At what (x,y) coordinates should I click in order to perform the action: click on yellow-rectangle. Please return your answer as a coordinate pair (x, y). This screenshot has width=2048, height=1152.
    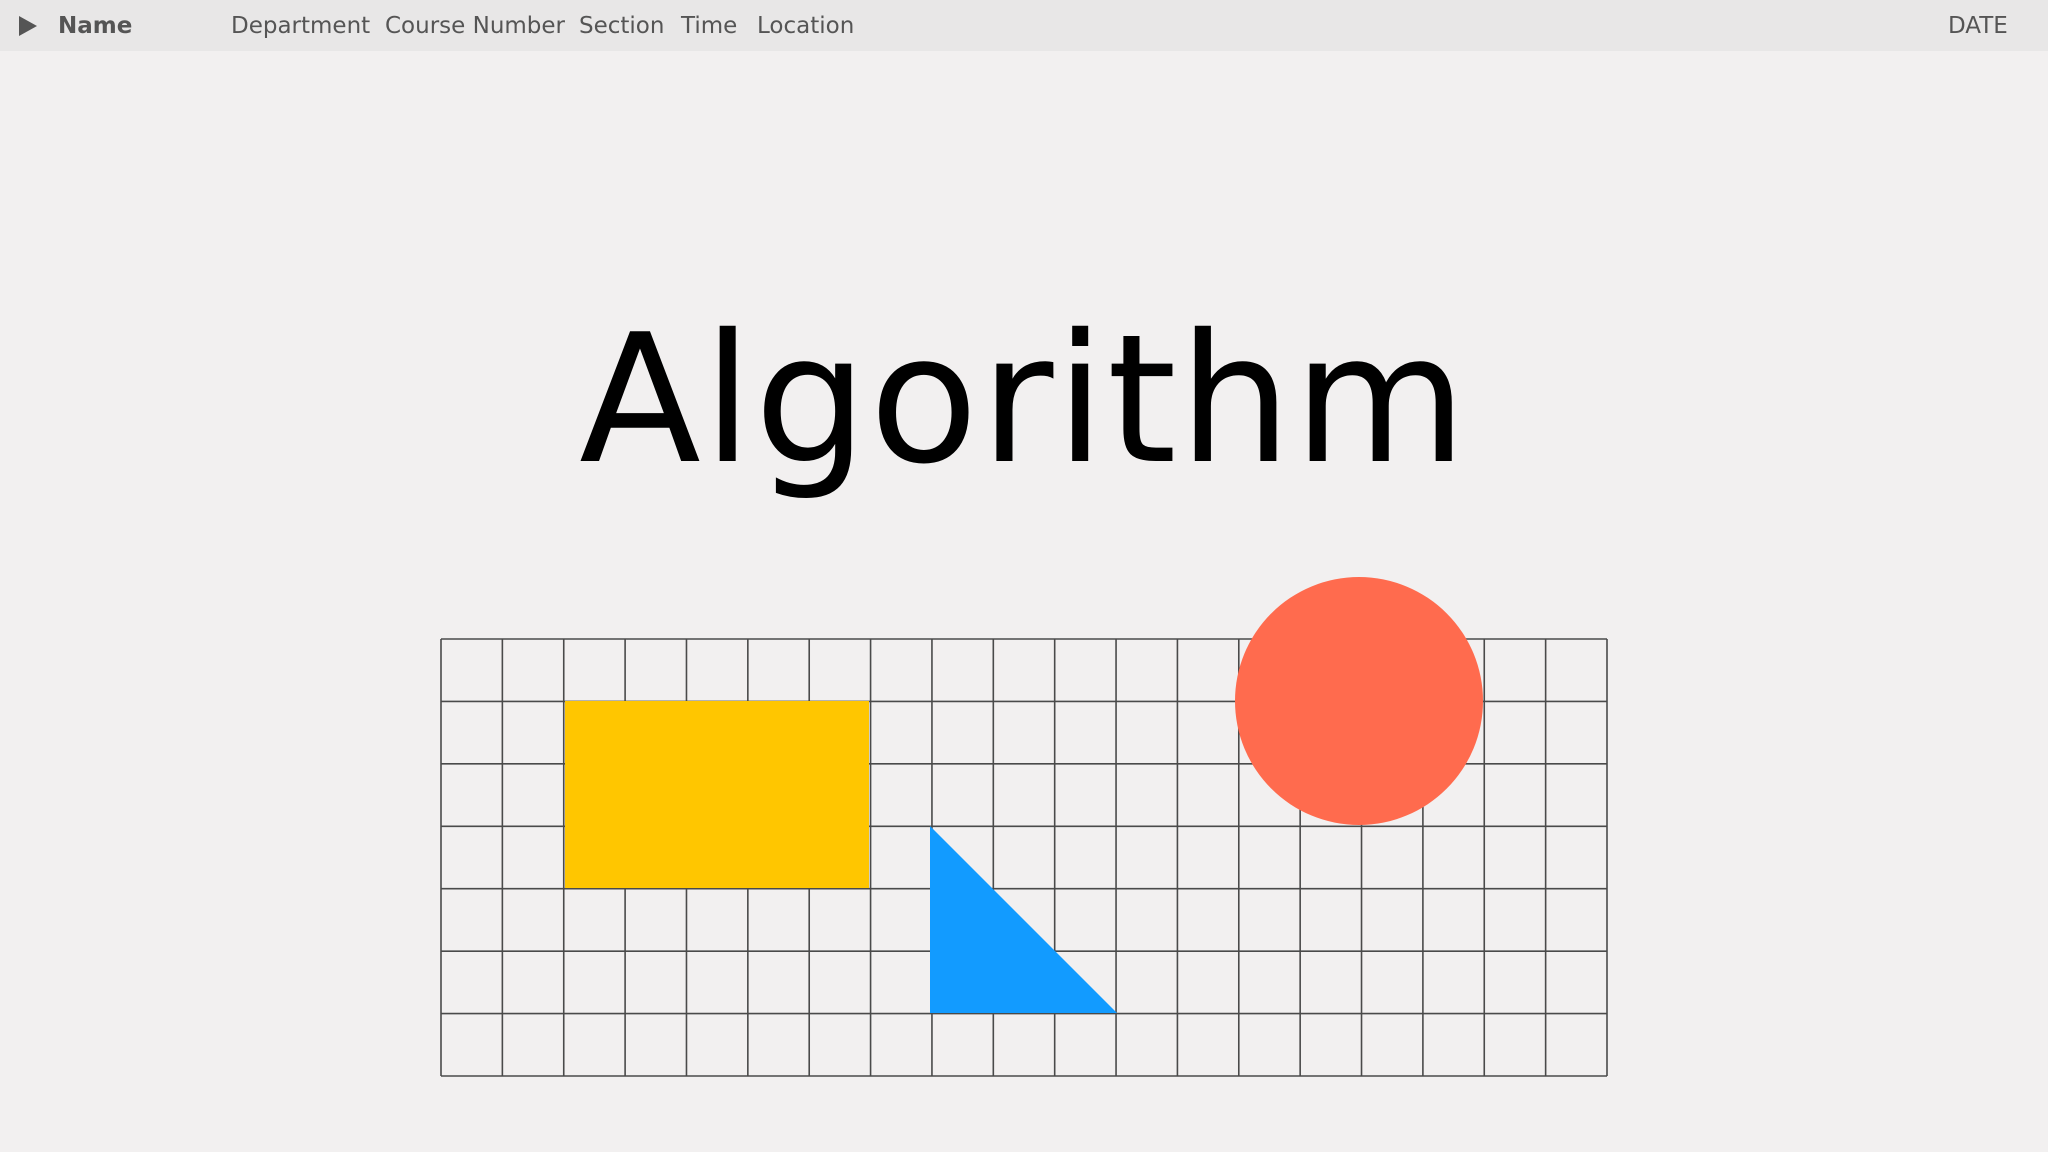
    Looking at the image, I should click on (717, 794).